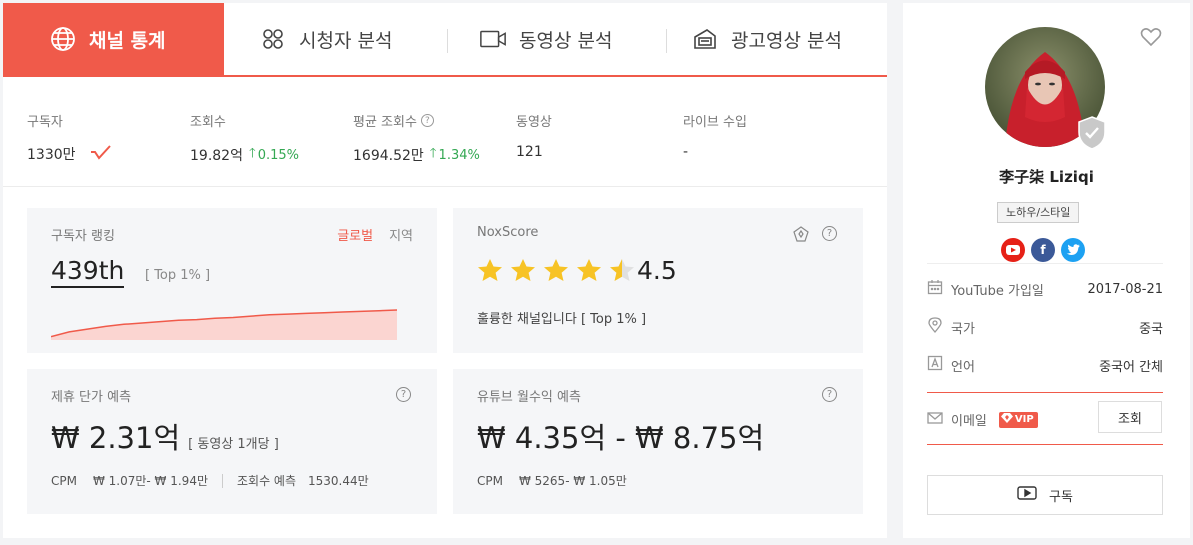 The image size is (1193, 545). Describe the element at coordinates (1061, 497) in the screenshot. I see `subscribe-label: 구독` at that location.